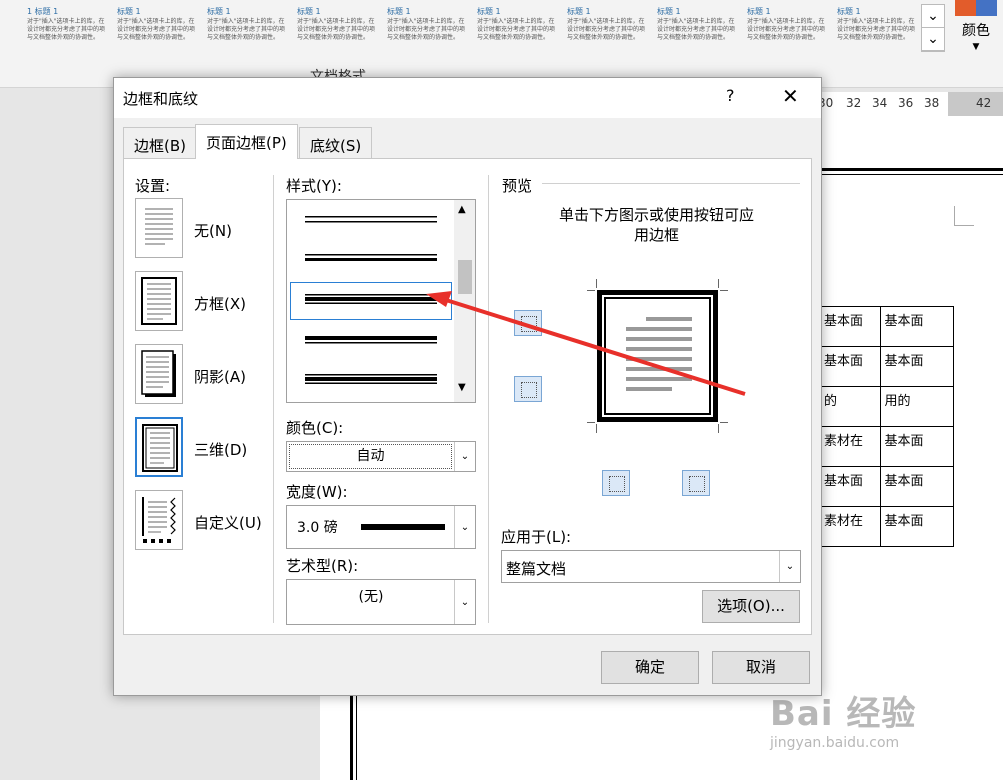 The height and width of the screenshot is (780, 1003). What do you see at coordinates (850, 406) in the screenshot?
I see `table-cell: 的` at bounding box center [850, 406].